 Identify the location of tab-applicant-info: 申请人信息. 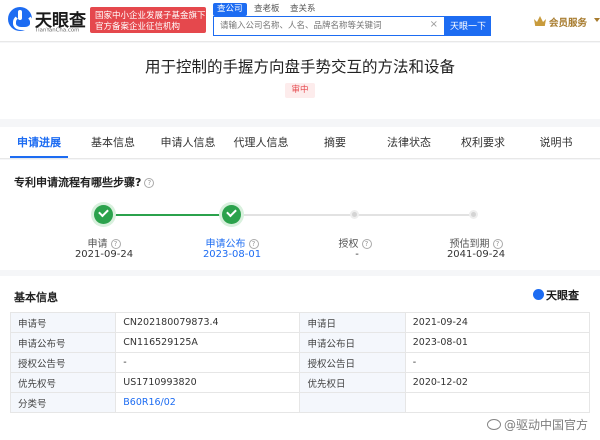
(188, 142).